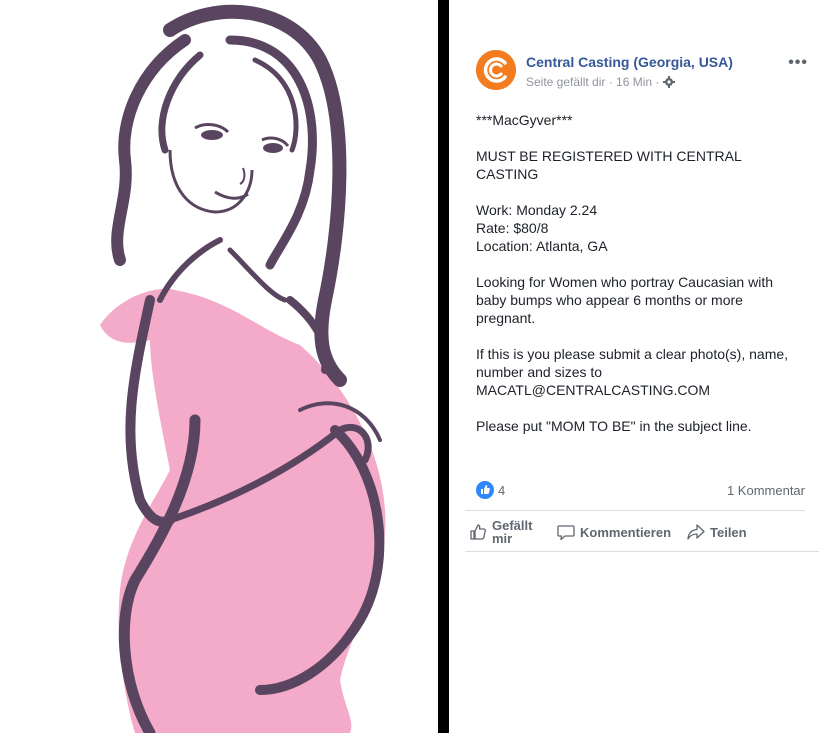 The image size is (822, 733). Describe the element at coordinates (566, 533) in the screenshot. I see `comment-icon` at that location.